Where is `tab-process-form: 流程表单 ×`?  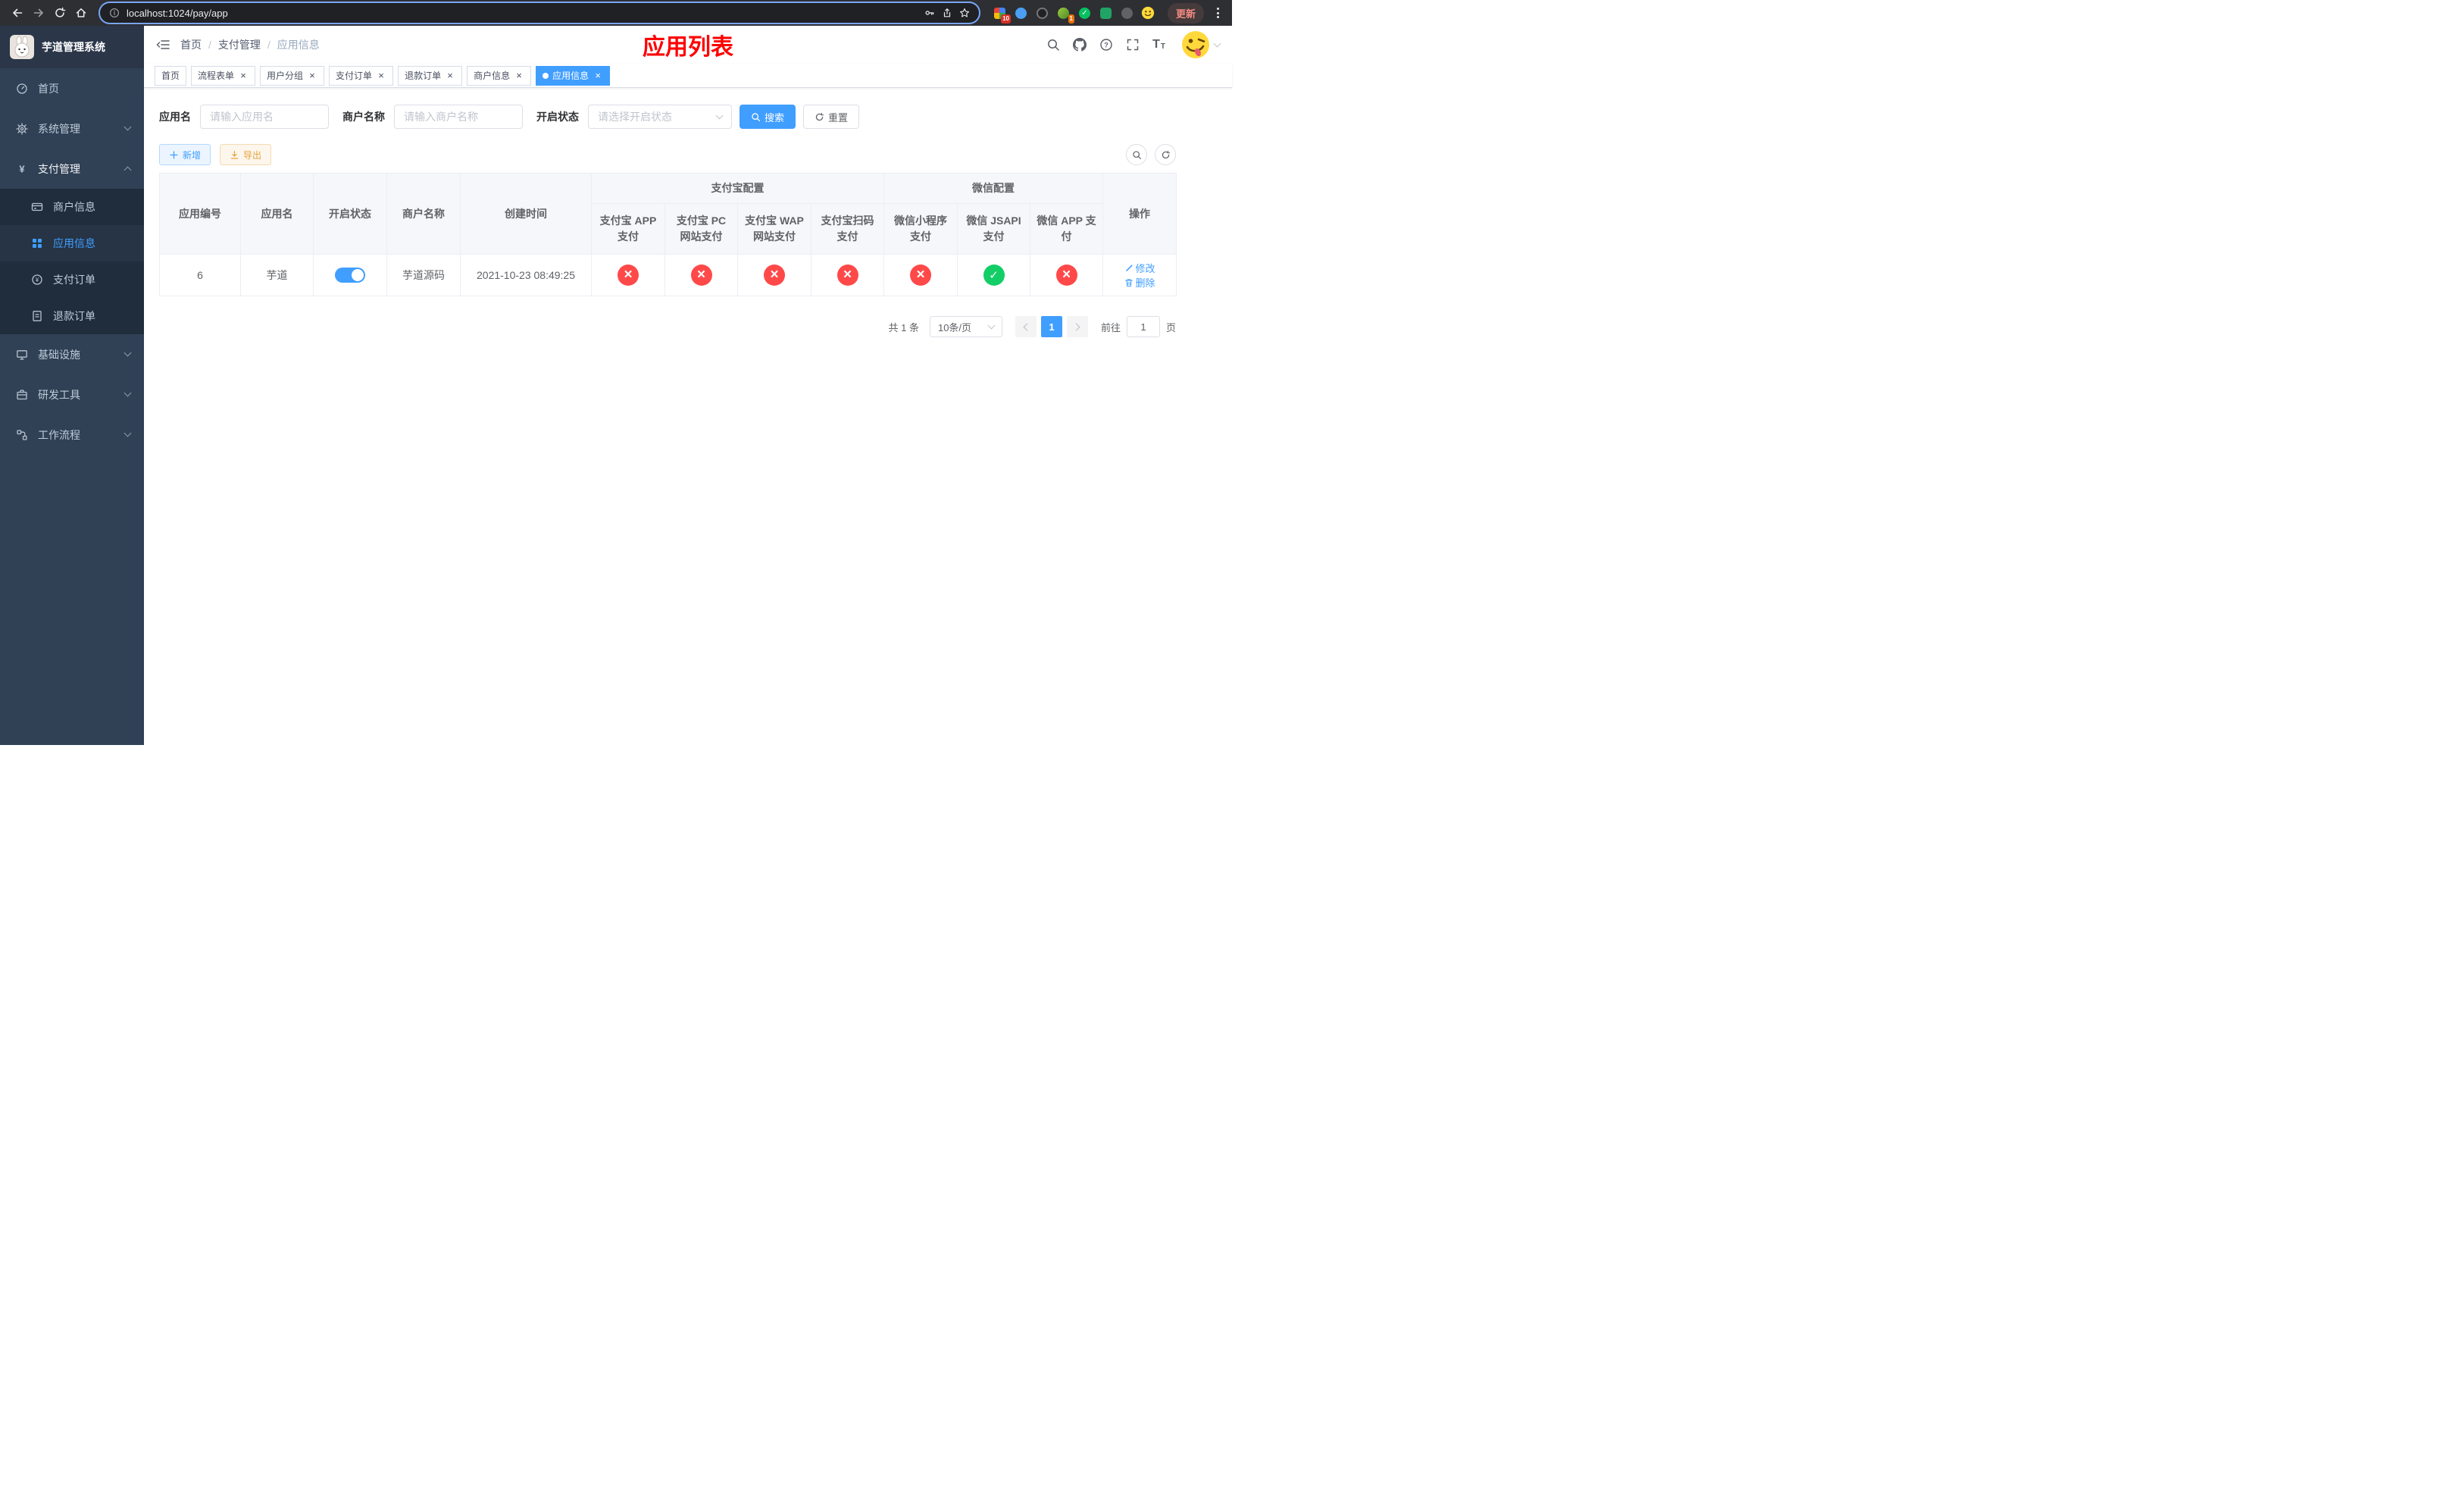
tab-process-form: 流程表单 × is located at coordinates (223, 75).